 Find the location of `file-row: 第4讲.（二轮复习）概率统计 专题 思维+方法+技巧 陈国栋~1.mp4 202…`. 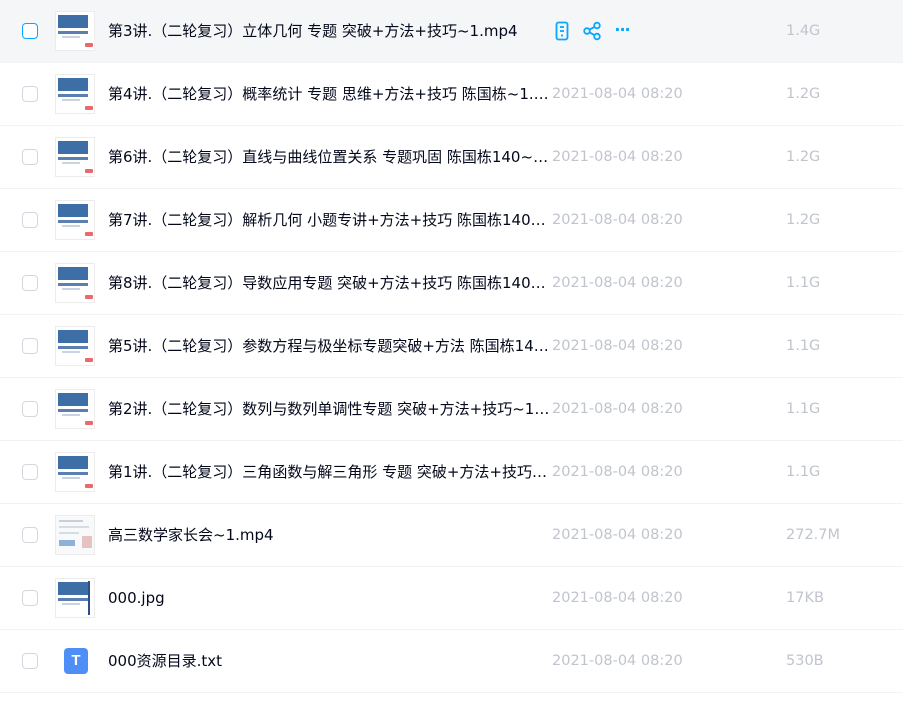

file-row: 第4讲.（二轮复习）概率统计 专题 思维+方法+技巧 陈国栋~1.mp4 202… is located at coordinates (451, 94).